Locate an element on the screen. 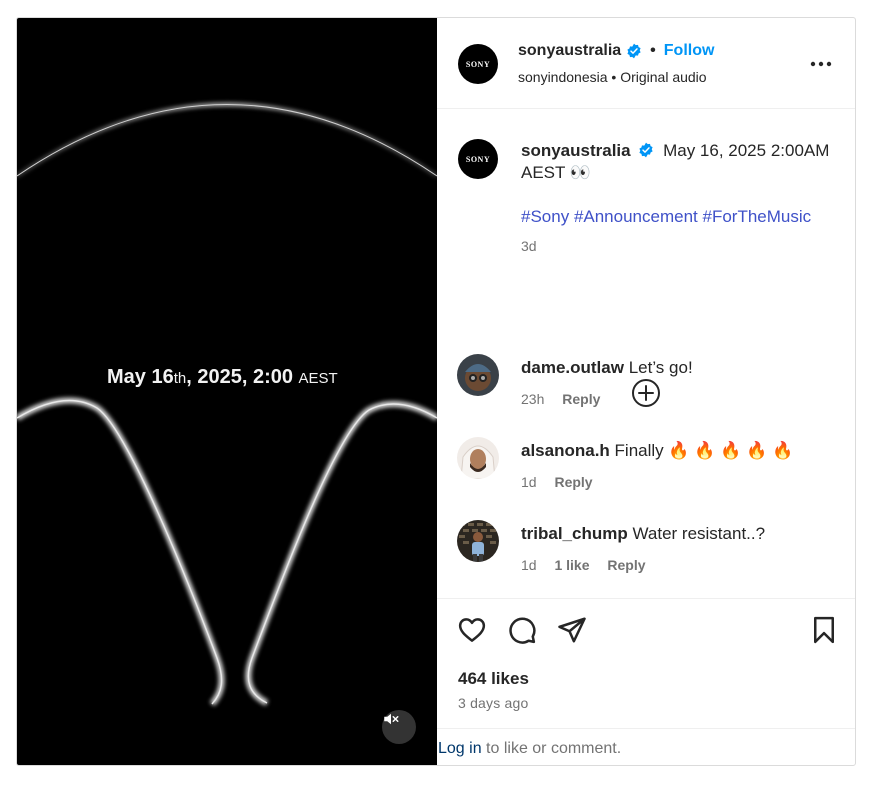  comment-line: tribal_chump Water resistant..? is located at coordinates (643, 534).